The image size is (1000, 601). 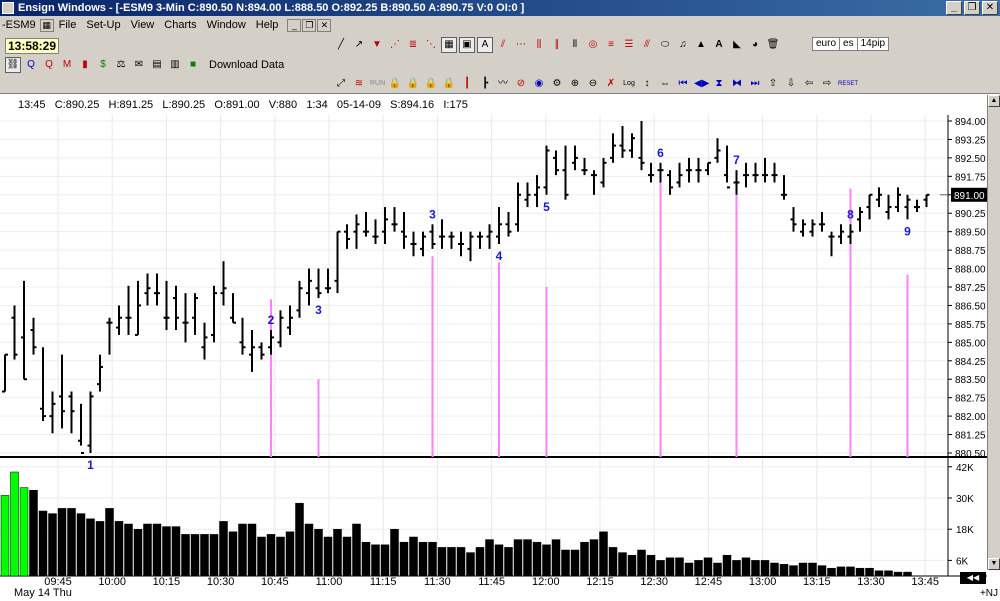 I want to click on restore-button: ❐, so click(x=972, y=8).